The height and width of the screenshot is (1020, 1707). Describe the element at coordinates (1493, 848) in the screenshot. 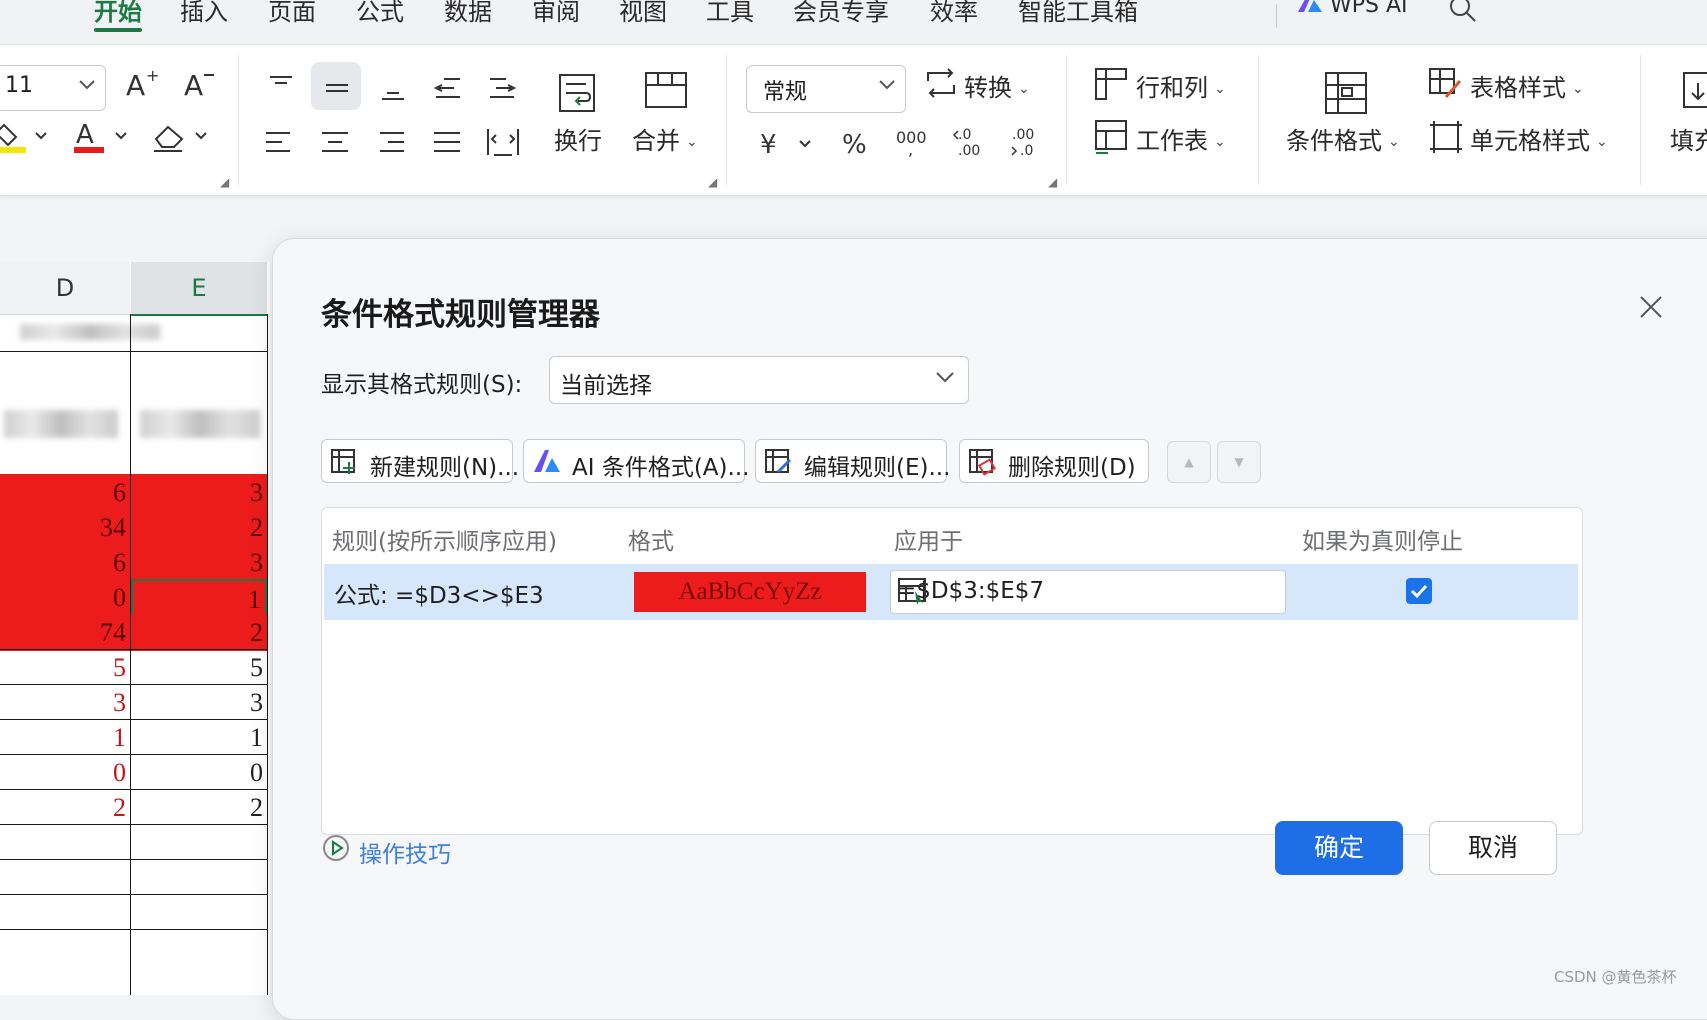

I see `cancel-button: 取消` at that location.